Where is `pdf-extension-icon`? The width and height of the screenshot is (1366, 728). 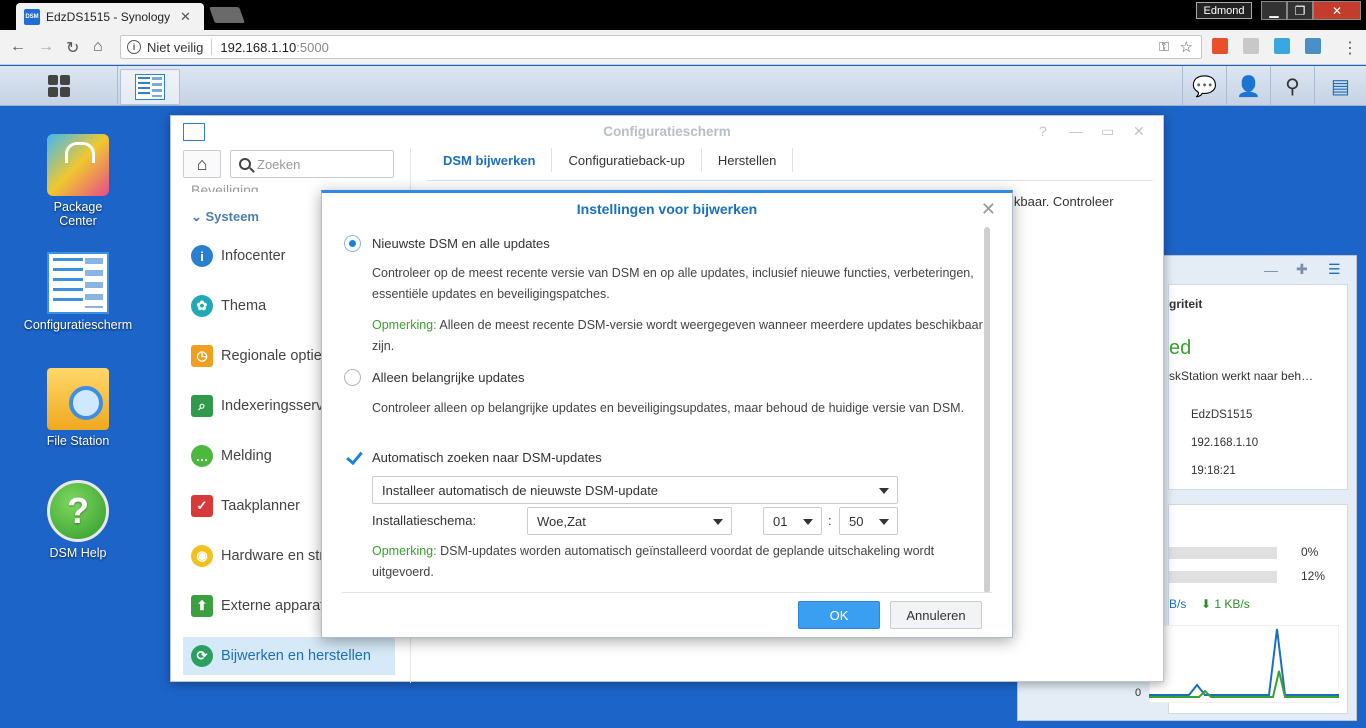
pdf-extension-icon is located at coordinates (1251, 46).